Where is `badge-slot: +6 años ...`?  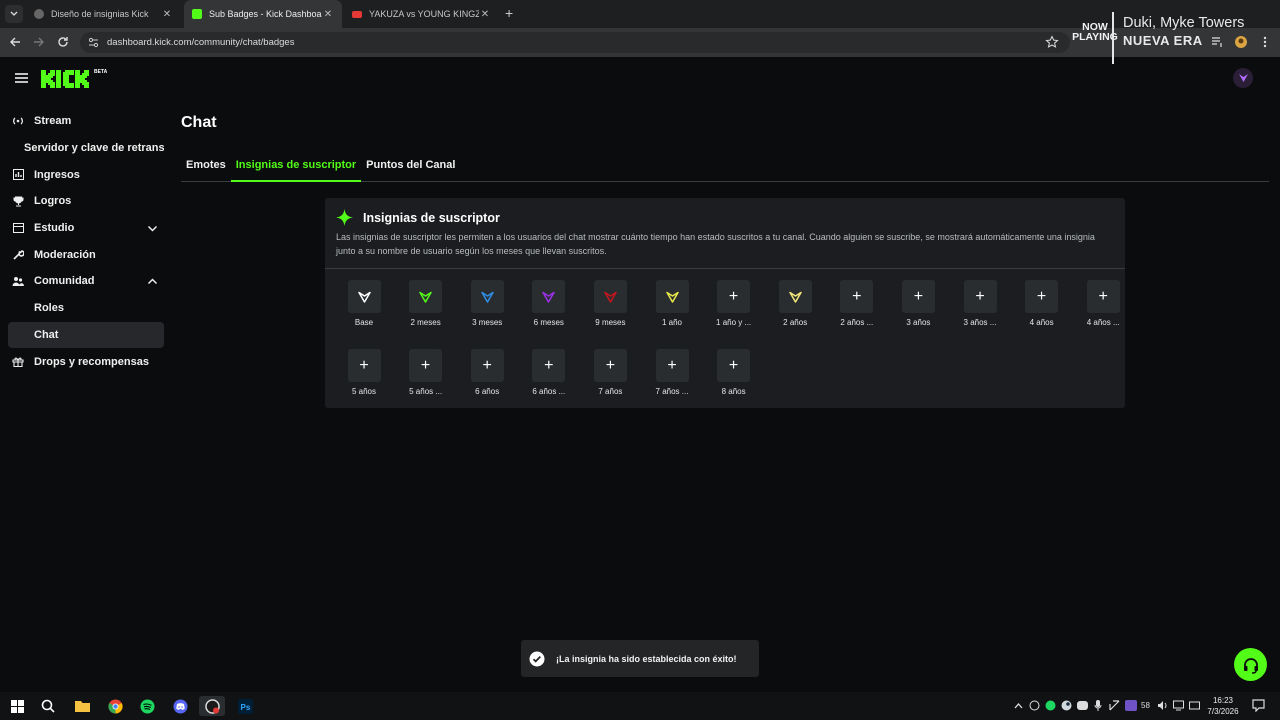
badge-slot: +6 años ... is located at coordinates (549, 372).